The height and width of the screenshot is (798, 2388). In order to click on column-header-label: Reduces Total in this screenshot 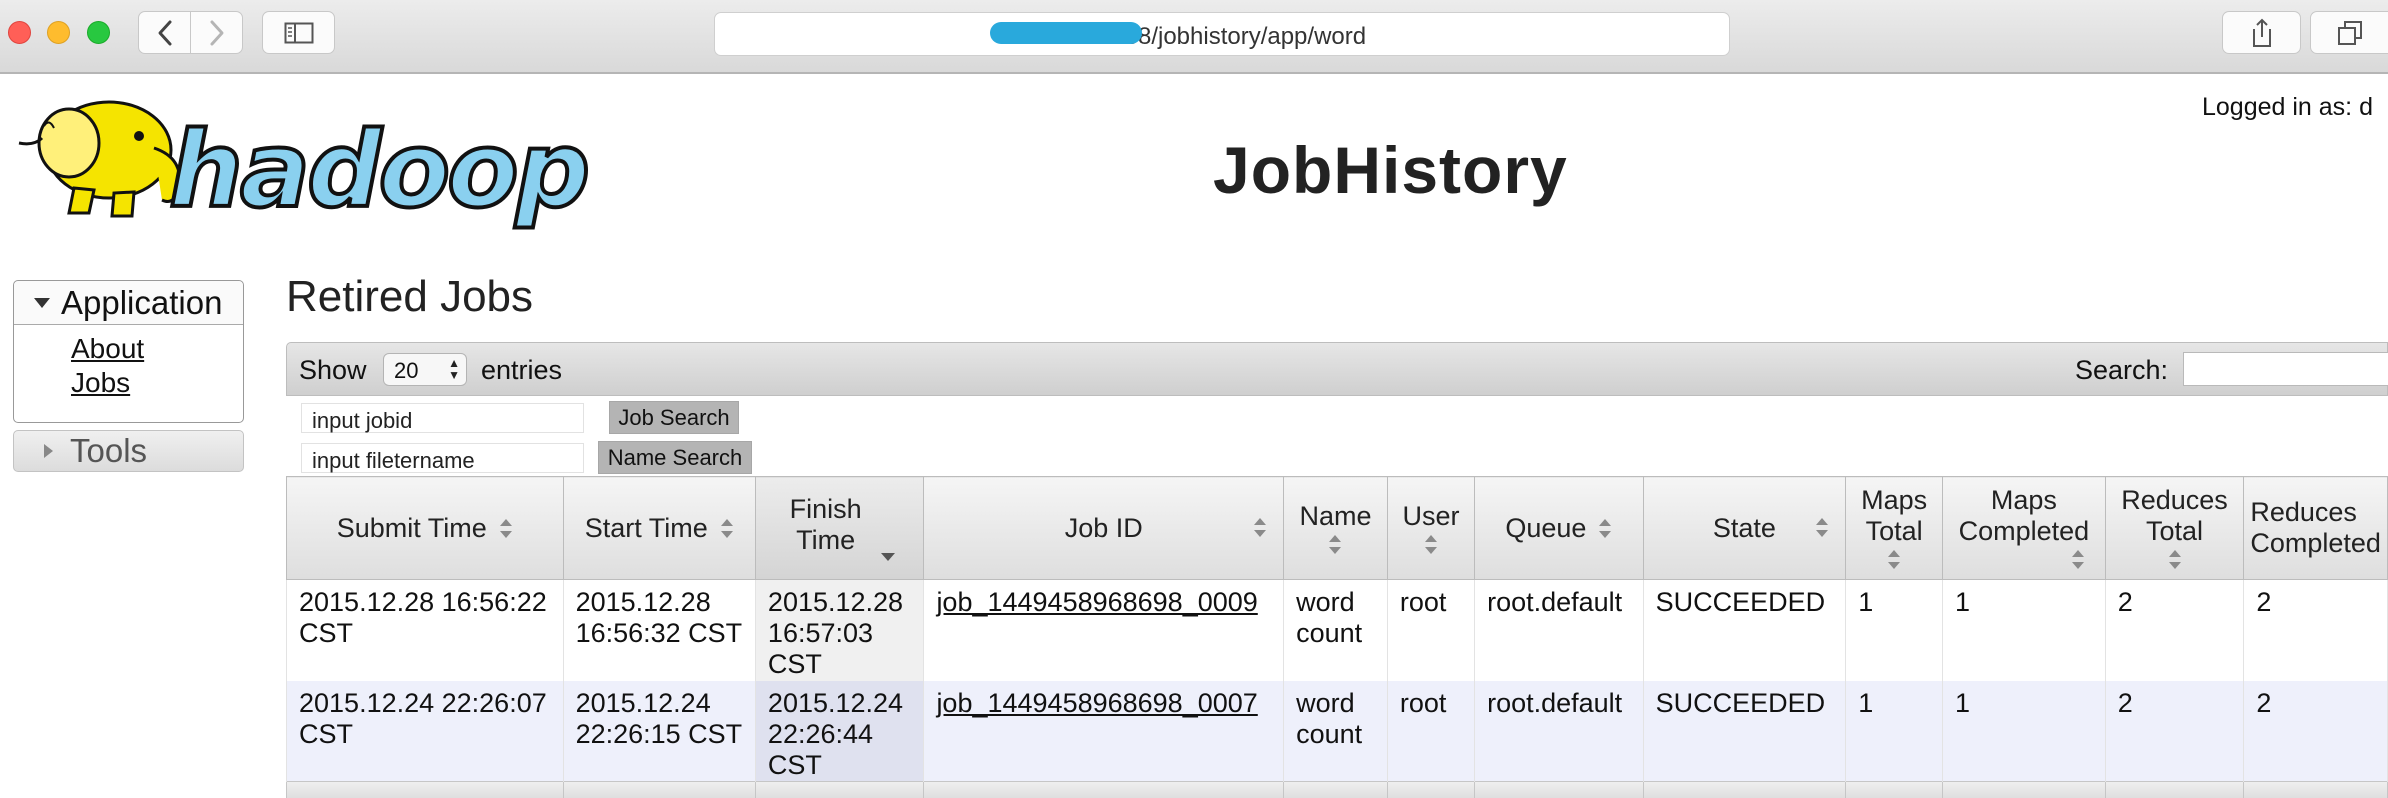, I will do `click(2174, 515)`.